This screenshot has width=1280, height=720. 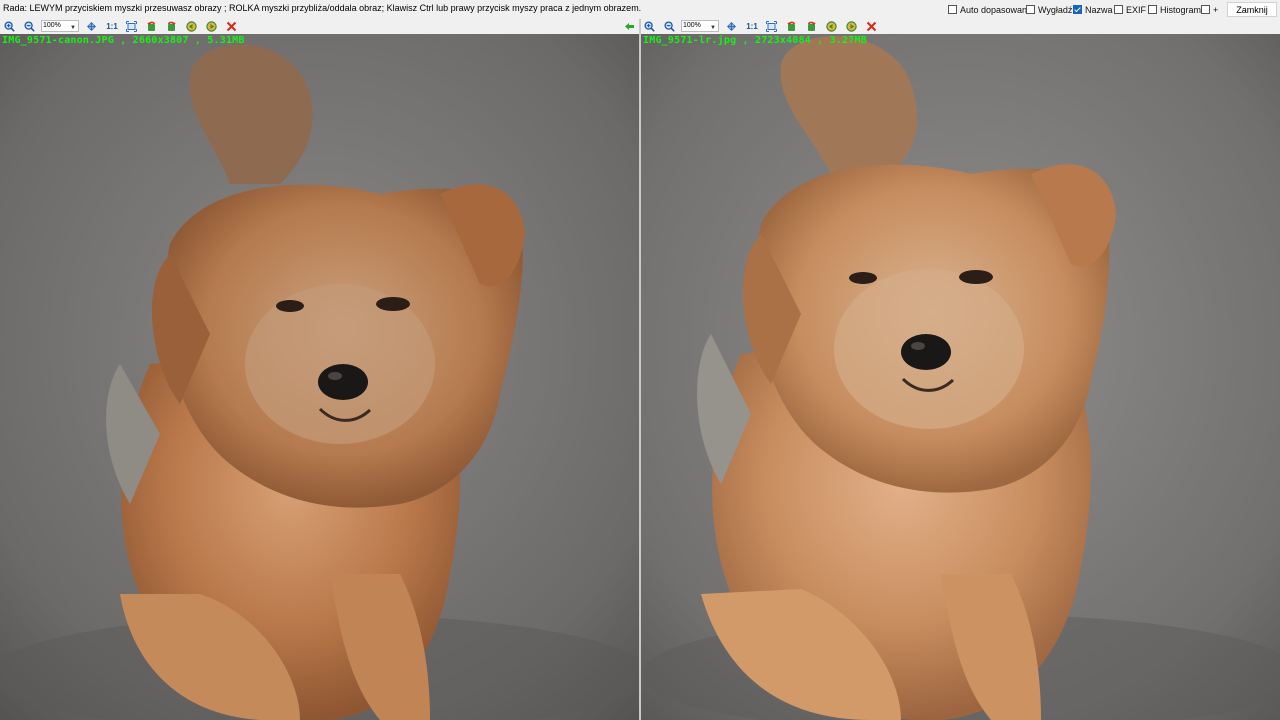 I want to click on name-checkbox: Nazwa, so click(x=1093, y=9).